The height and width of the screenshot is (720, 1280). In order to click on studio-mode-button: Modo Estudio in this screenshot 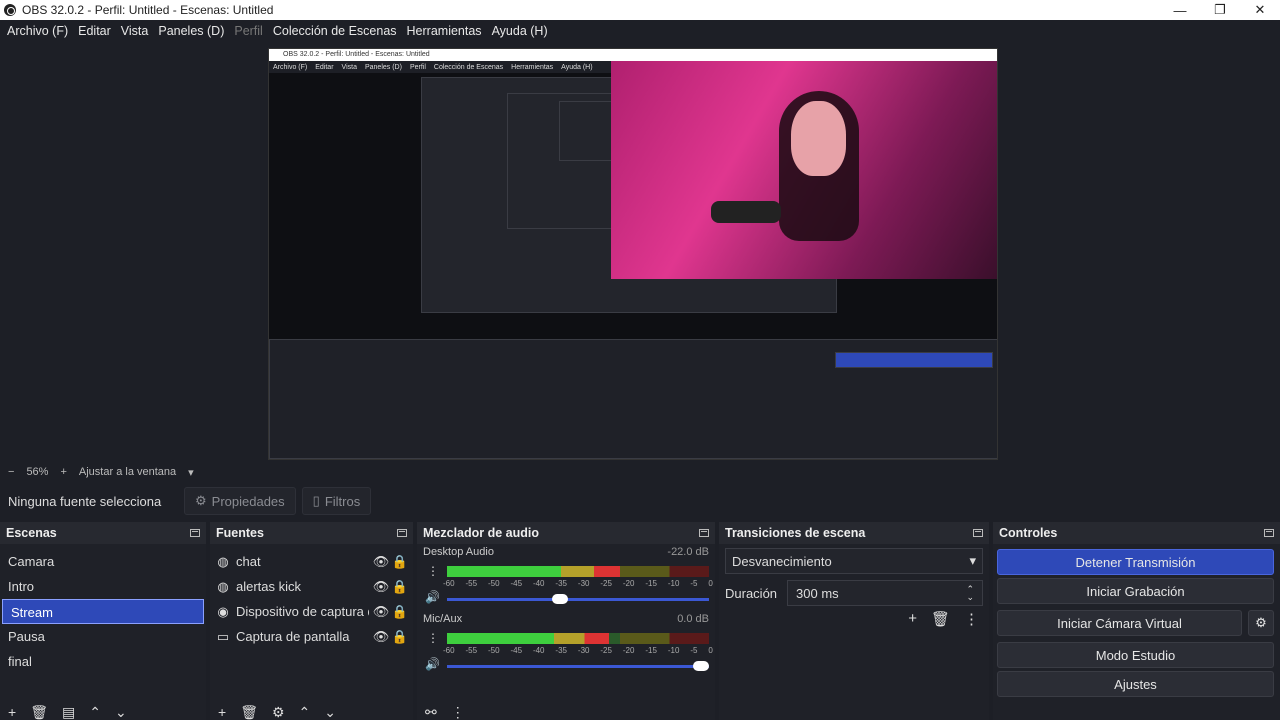, I will do `click(1135, 655)`.